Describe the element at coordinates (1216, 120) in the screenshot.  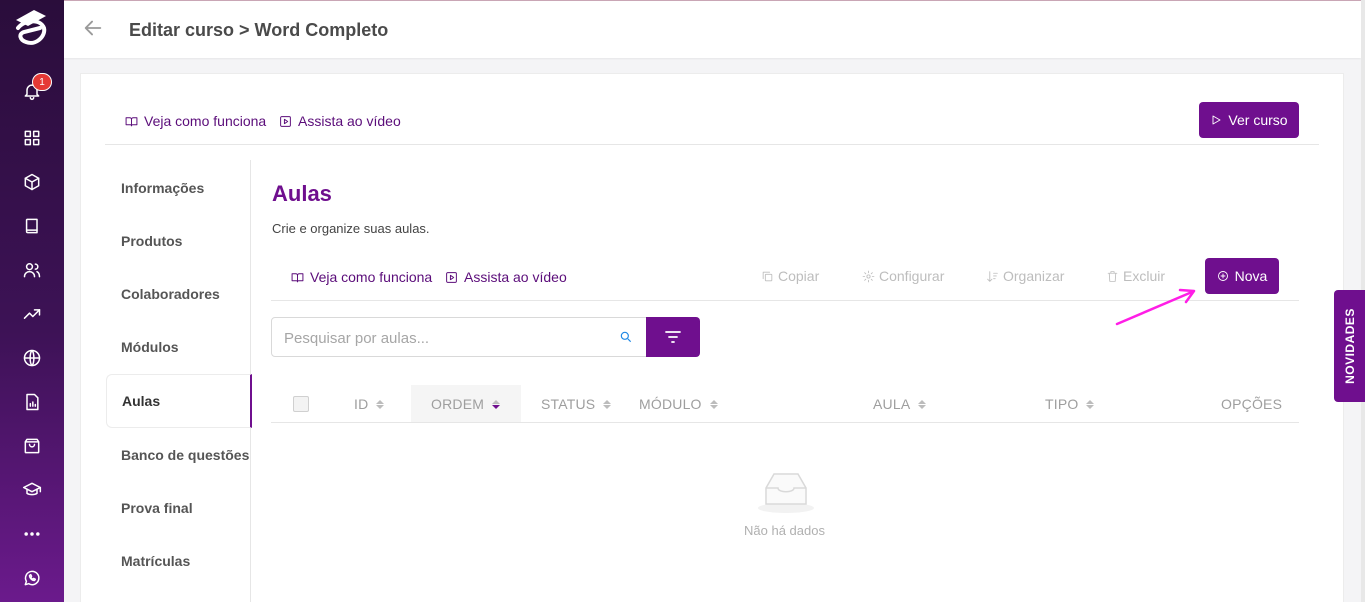
I see `play-icon` at that location.